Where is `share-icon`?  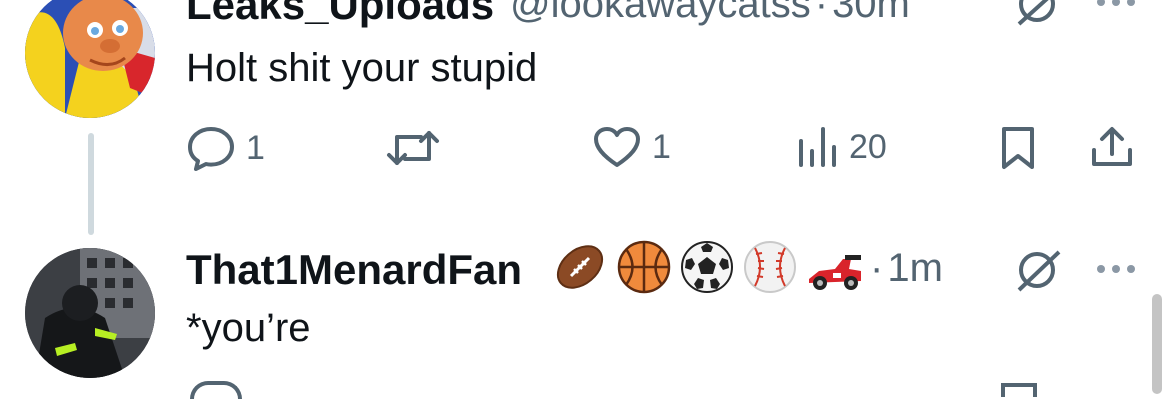
share-icon is located at coordinates (1112, 146).